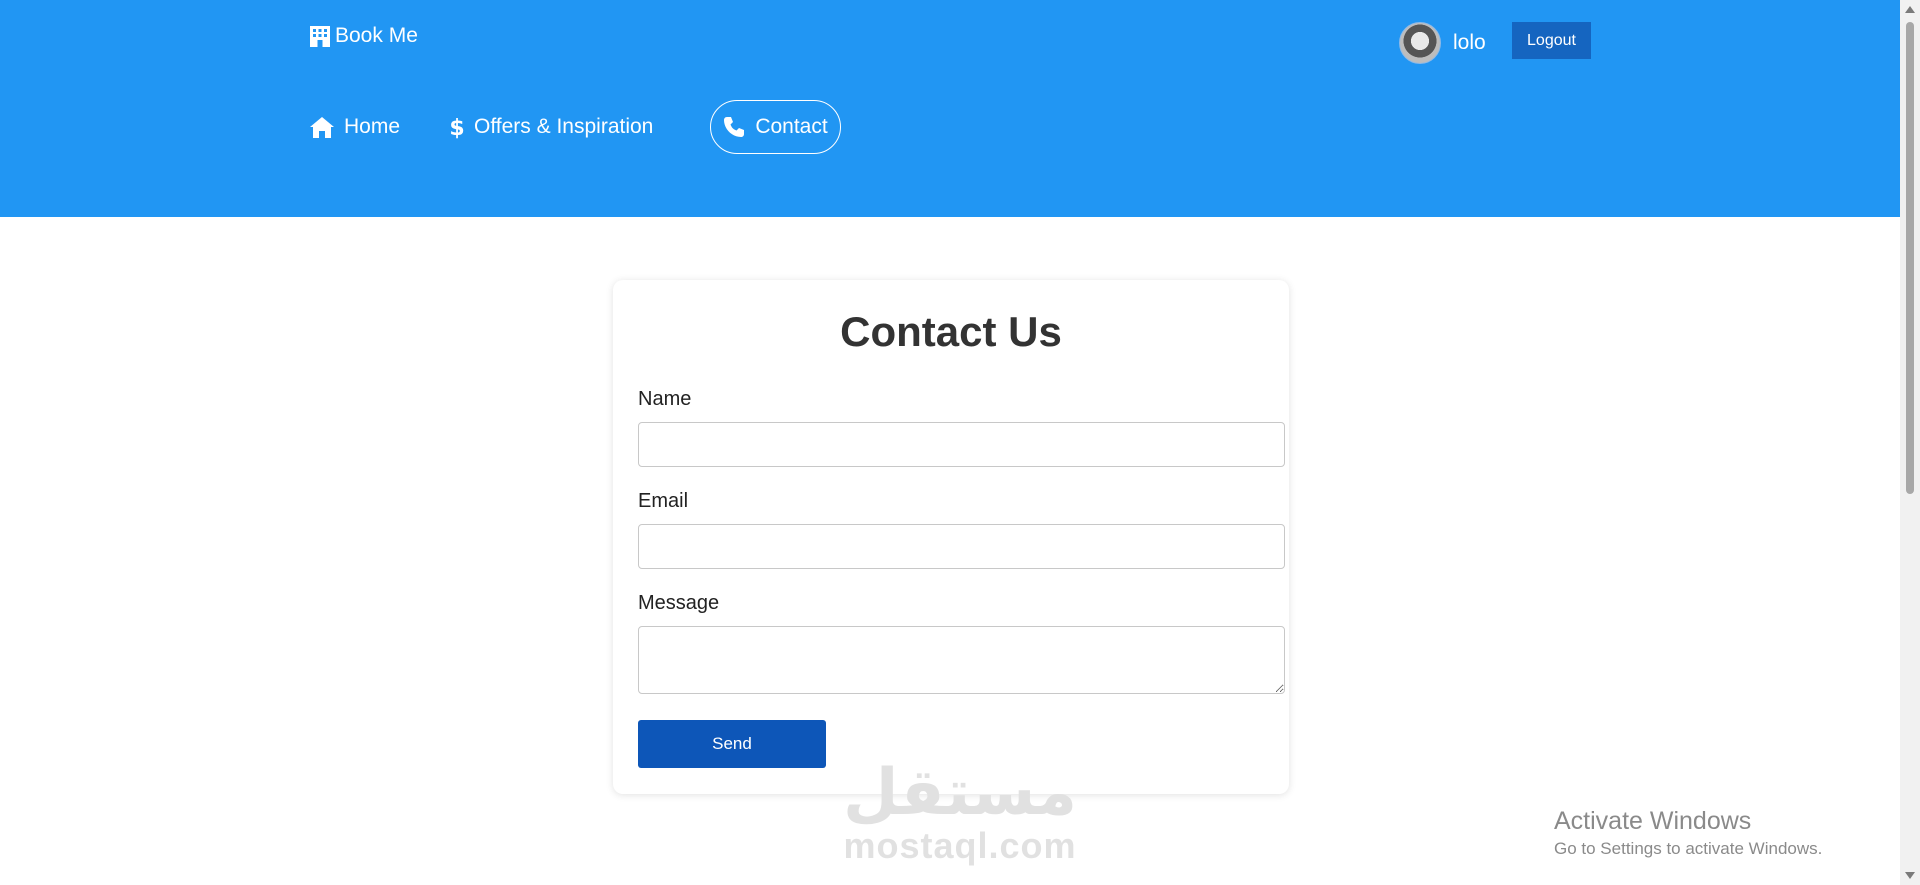 This screenshot has width=1920, height=885. What do you see at coordinates (961, 546) in the screenshot?
I see `email-input` at bounding box center [961, 546].